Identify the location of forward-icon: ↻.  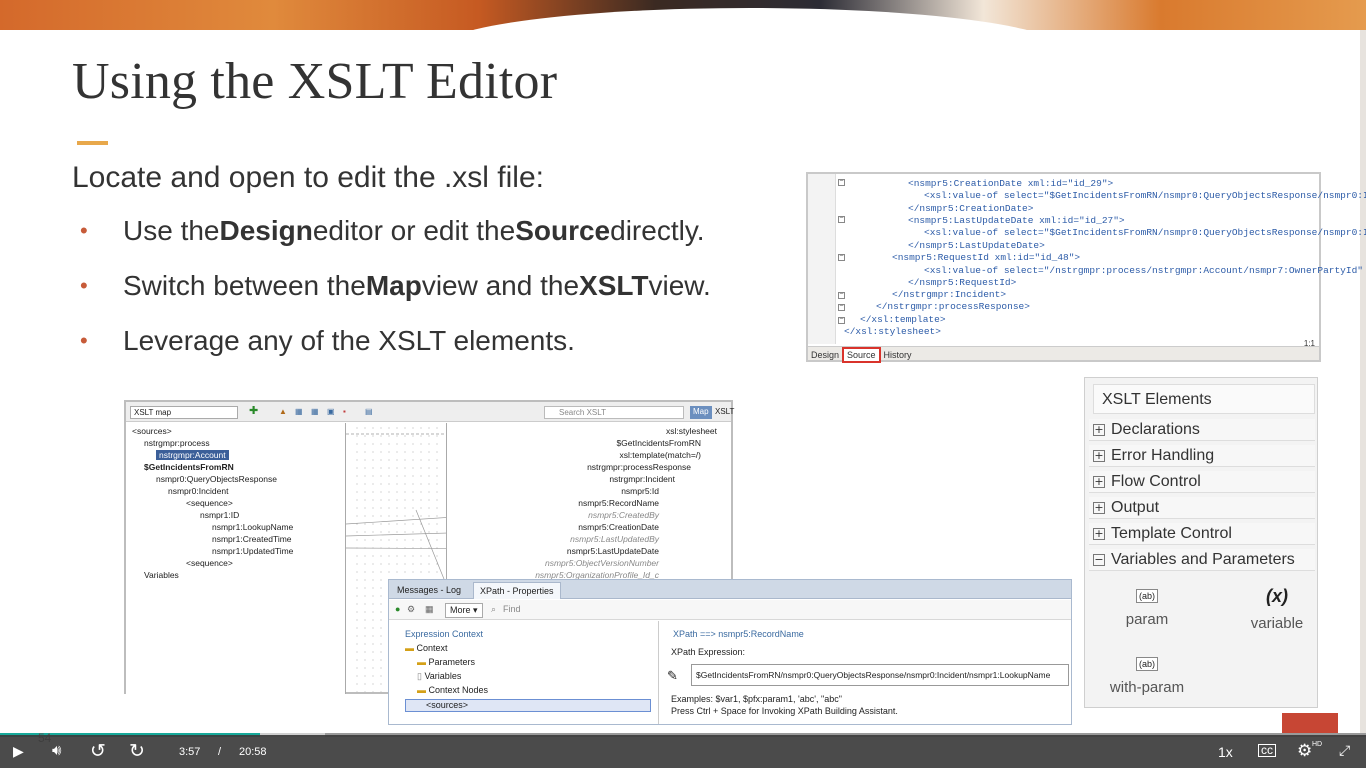
(137, 751).